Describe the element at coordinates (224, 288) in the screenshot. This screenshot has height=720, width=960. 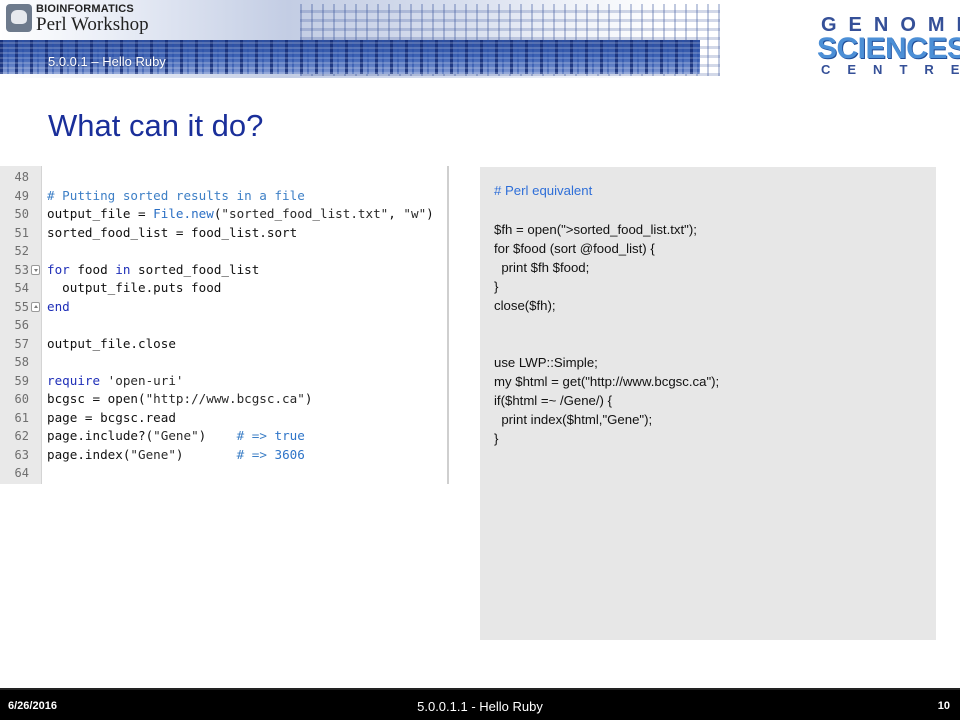
I see `code-line: 54 output_file.puts food` at that location.